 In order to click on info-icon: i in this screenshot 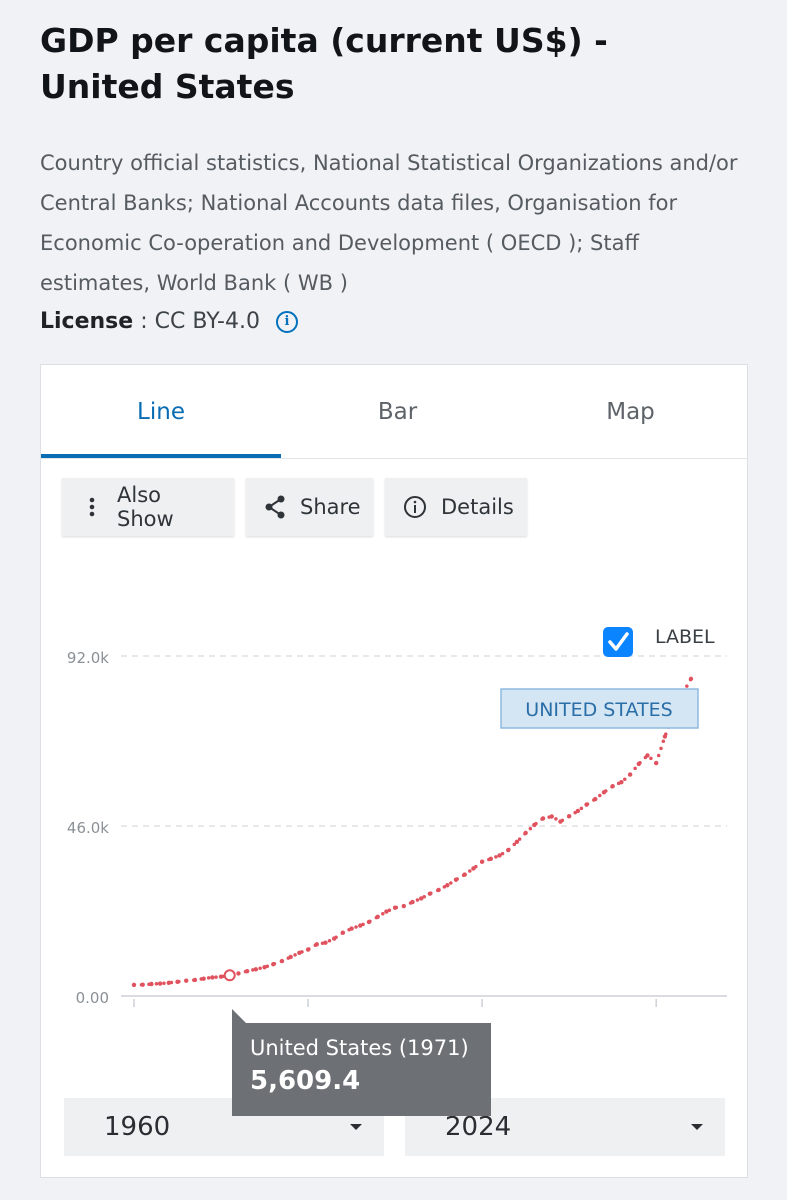, I will do `click(286, 322)`.